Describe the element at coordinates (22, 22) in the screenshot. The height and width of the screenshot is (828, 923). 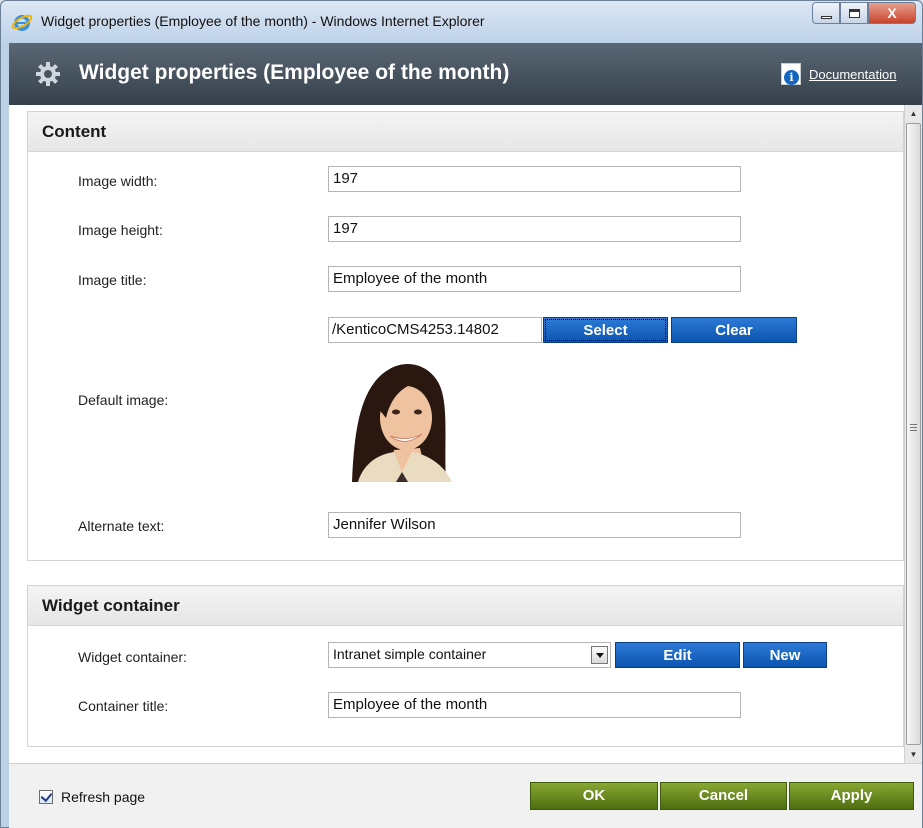
I see `internet-explorer-icon` at that location.